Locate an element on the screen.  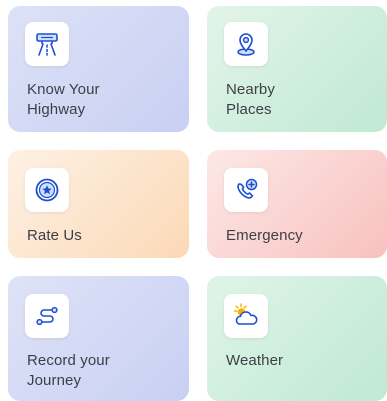
location-pin-icon is located at coordinates (246, 44).